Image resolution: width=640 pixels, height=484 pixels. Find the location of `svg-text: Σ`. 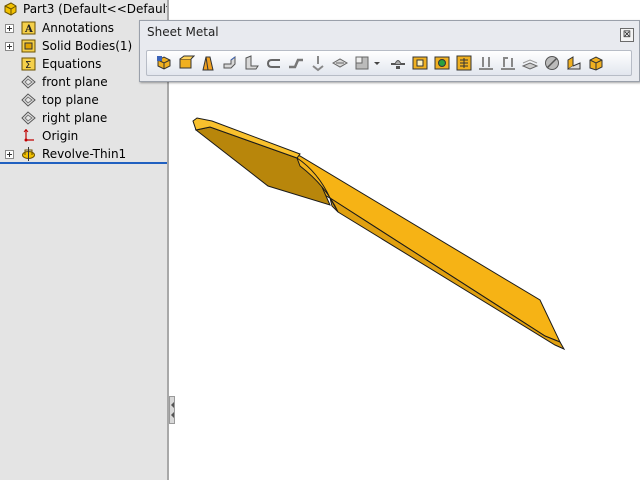

svg-text: Σ is located at coordinates (28, 65).